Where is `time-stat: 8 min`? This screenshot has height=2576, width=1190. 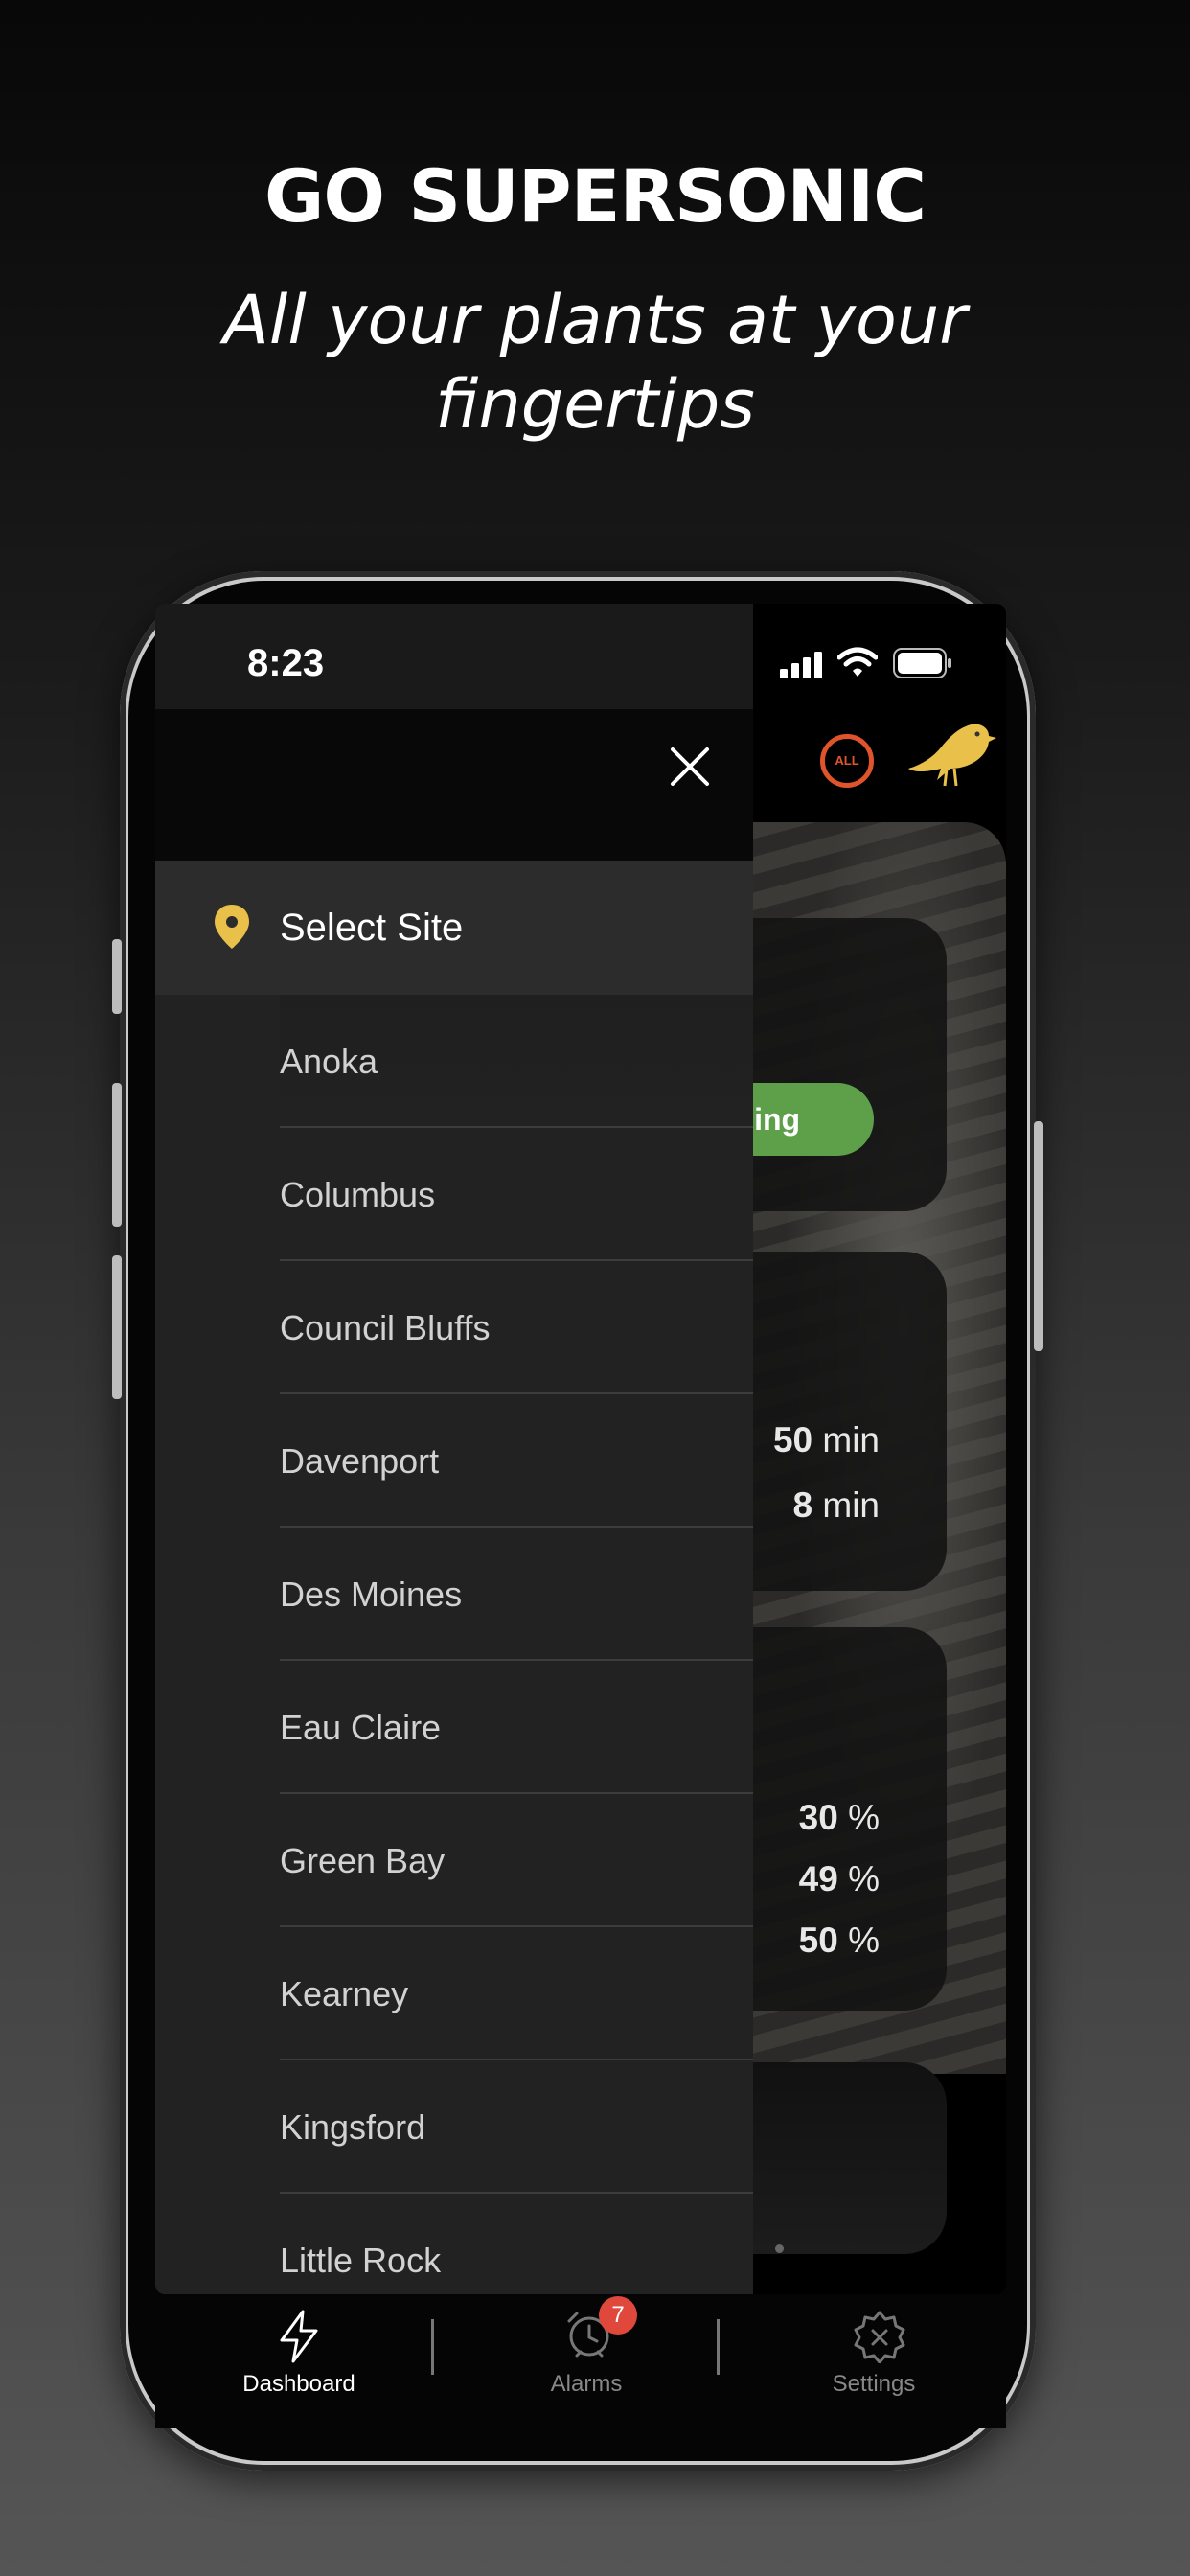 time-stat: 8 min is located at coordinates (837, 1506).